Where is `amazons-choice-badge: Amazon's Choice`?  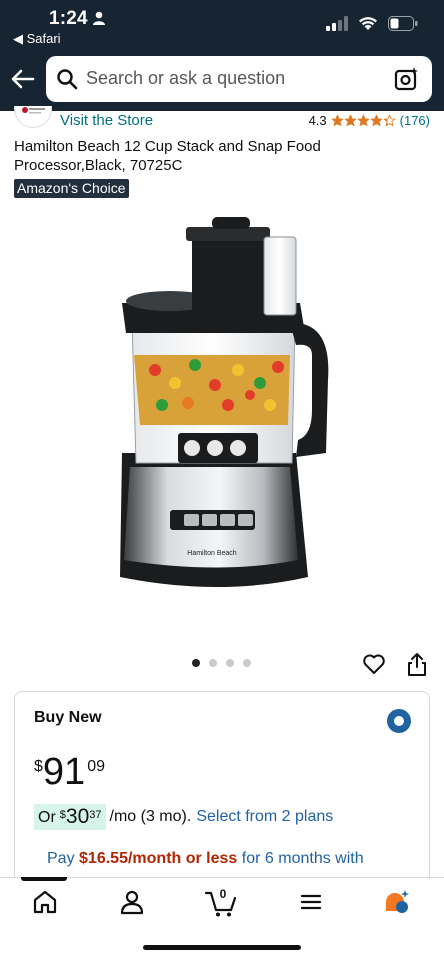 amazons-choice-badge: Amazon's Choice is located at coordinates (71, 188).